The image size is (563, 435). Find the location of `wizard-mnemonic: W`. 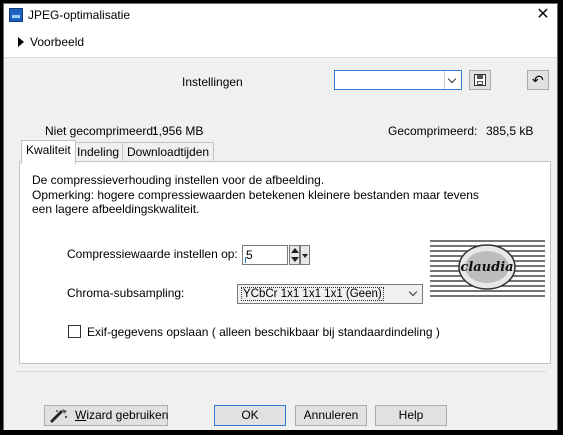

wizard-mnemonic: W is located at coordinates (81, 415).